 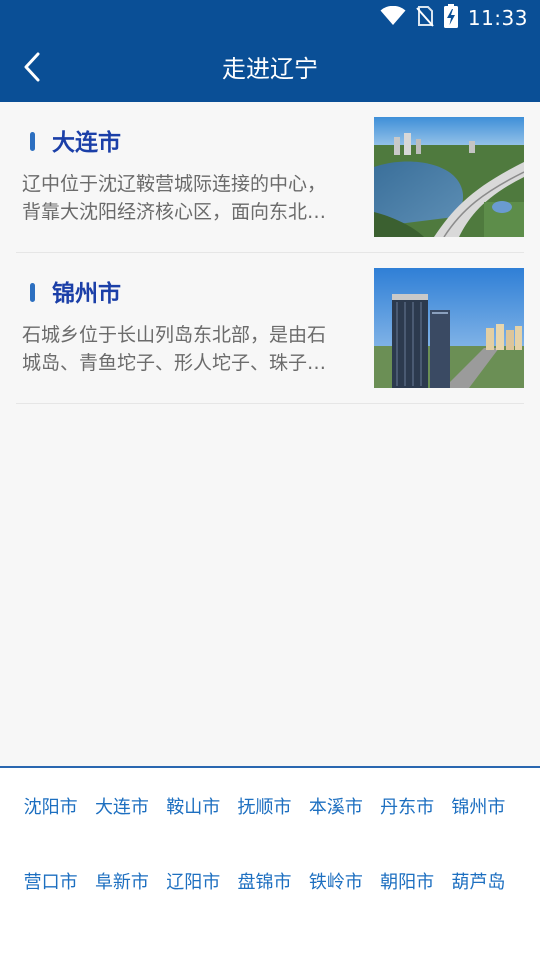 I want to click on city-link-chaoyang: 朝阳市, so click(x=406, y=883).